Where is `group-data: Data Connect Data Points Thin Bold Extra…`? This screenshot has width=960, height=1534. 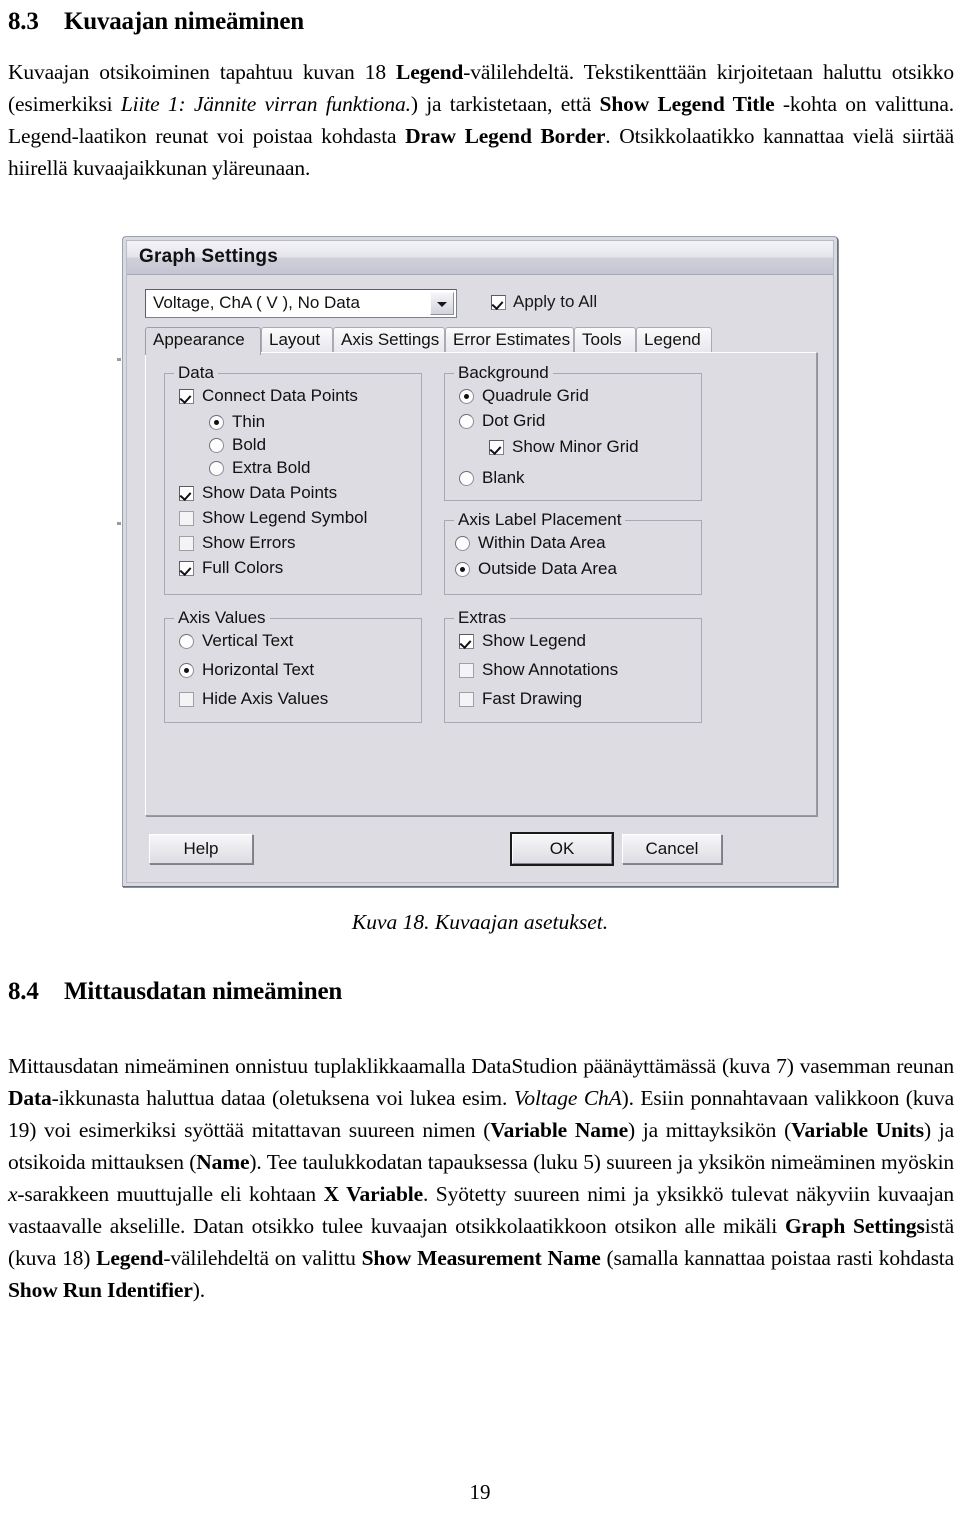 group-data: Data Connect Data Points Thin Bold Extra… is located at coordinates (293, 479).